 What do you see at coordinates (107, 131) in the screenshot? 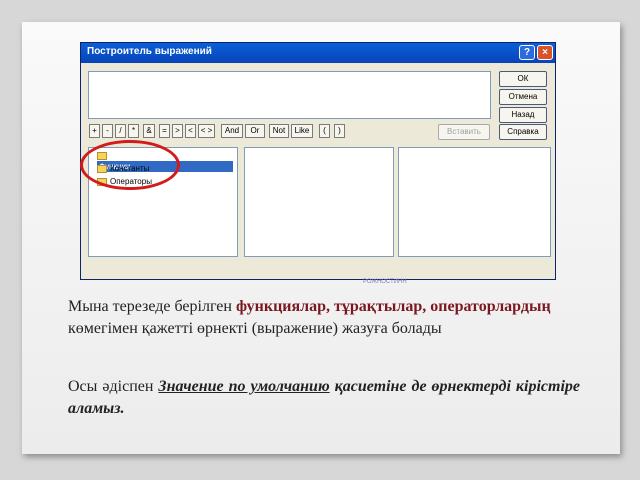
I see `operator-minus-button: -` at bounding box center [107, 131].